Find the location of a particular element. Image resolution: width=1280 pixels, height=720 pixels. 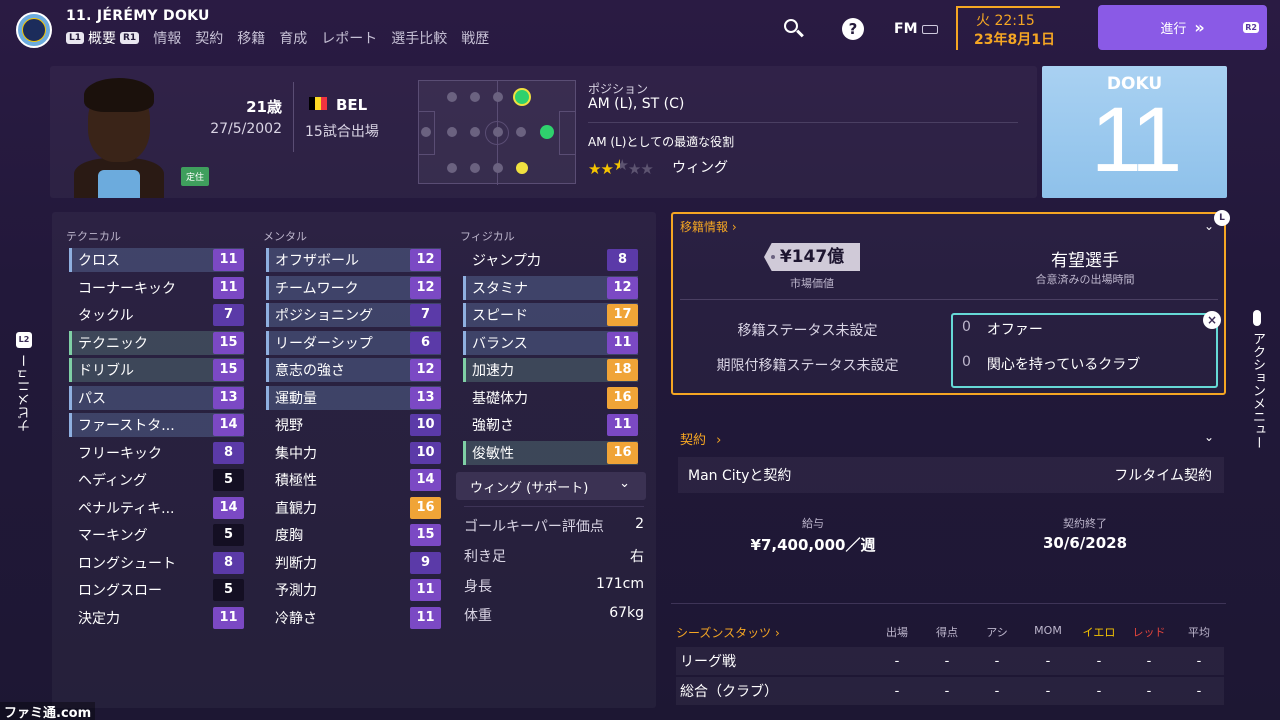

stats-column-header: 得点 is located at coordinates (947, 632).